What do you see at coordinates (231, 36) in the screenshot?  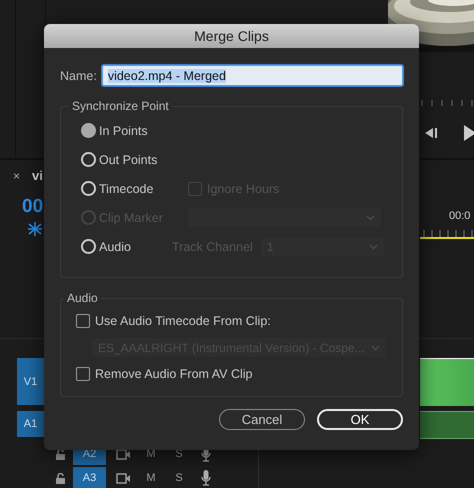 I see `dialog-title: Merge Clips` at bounding box center [231, 36].